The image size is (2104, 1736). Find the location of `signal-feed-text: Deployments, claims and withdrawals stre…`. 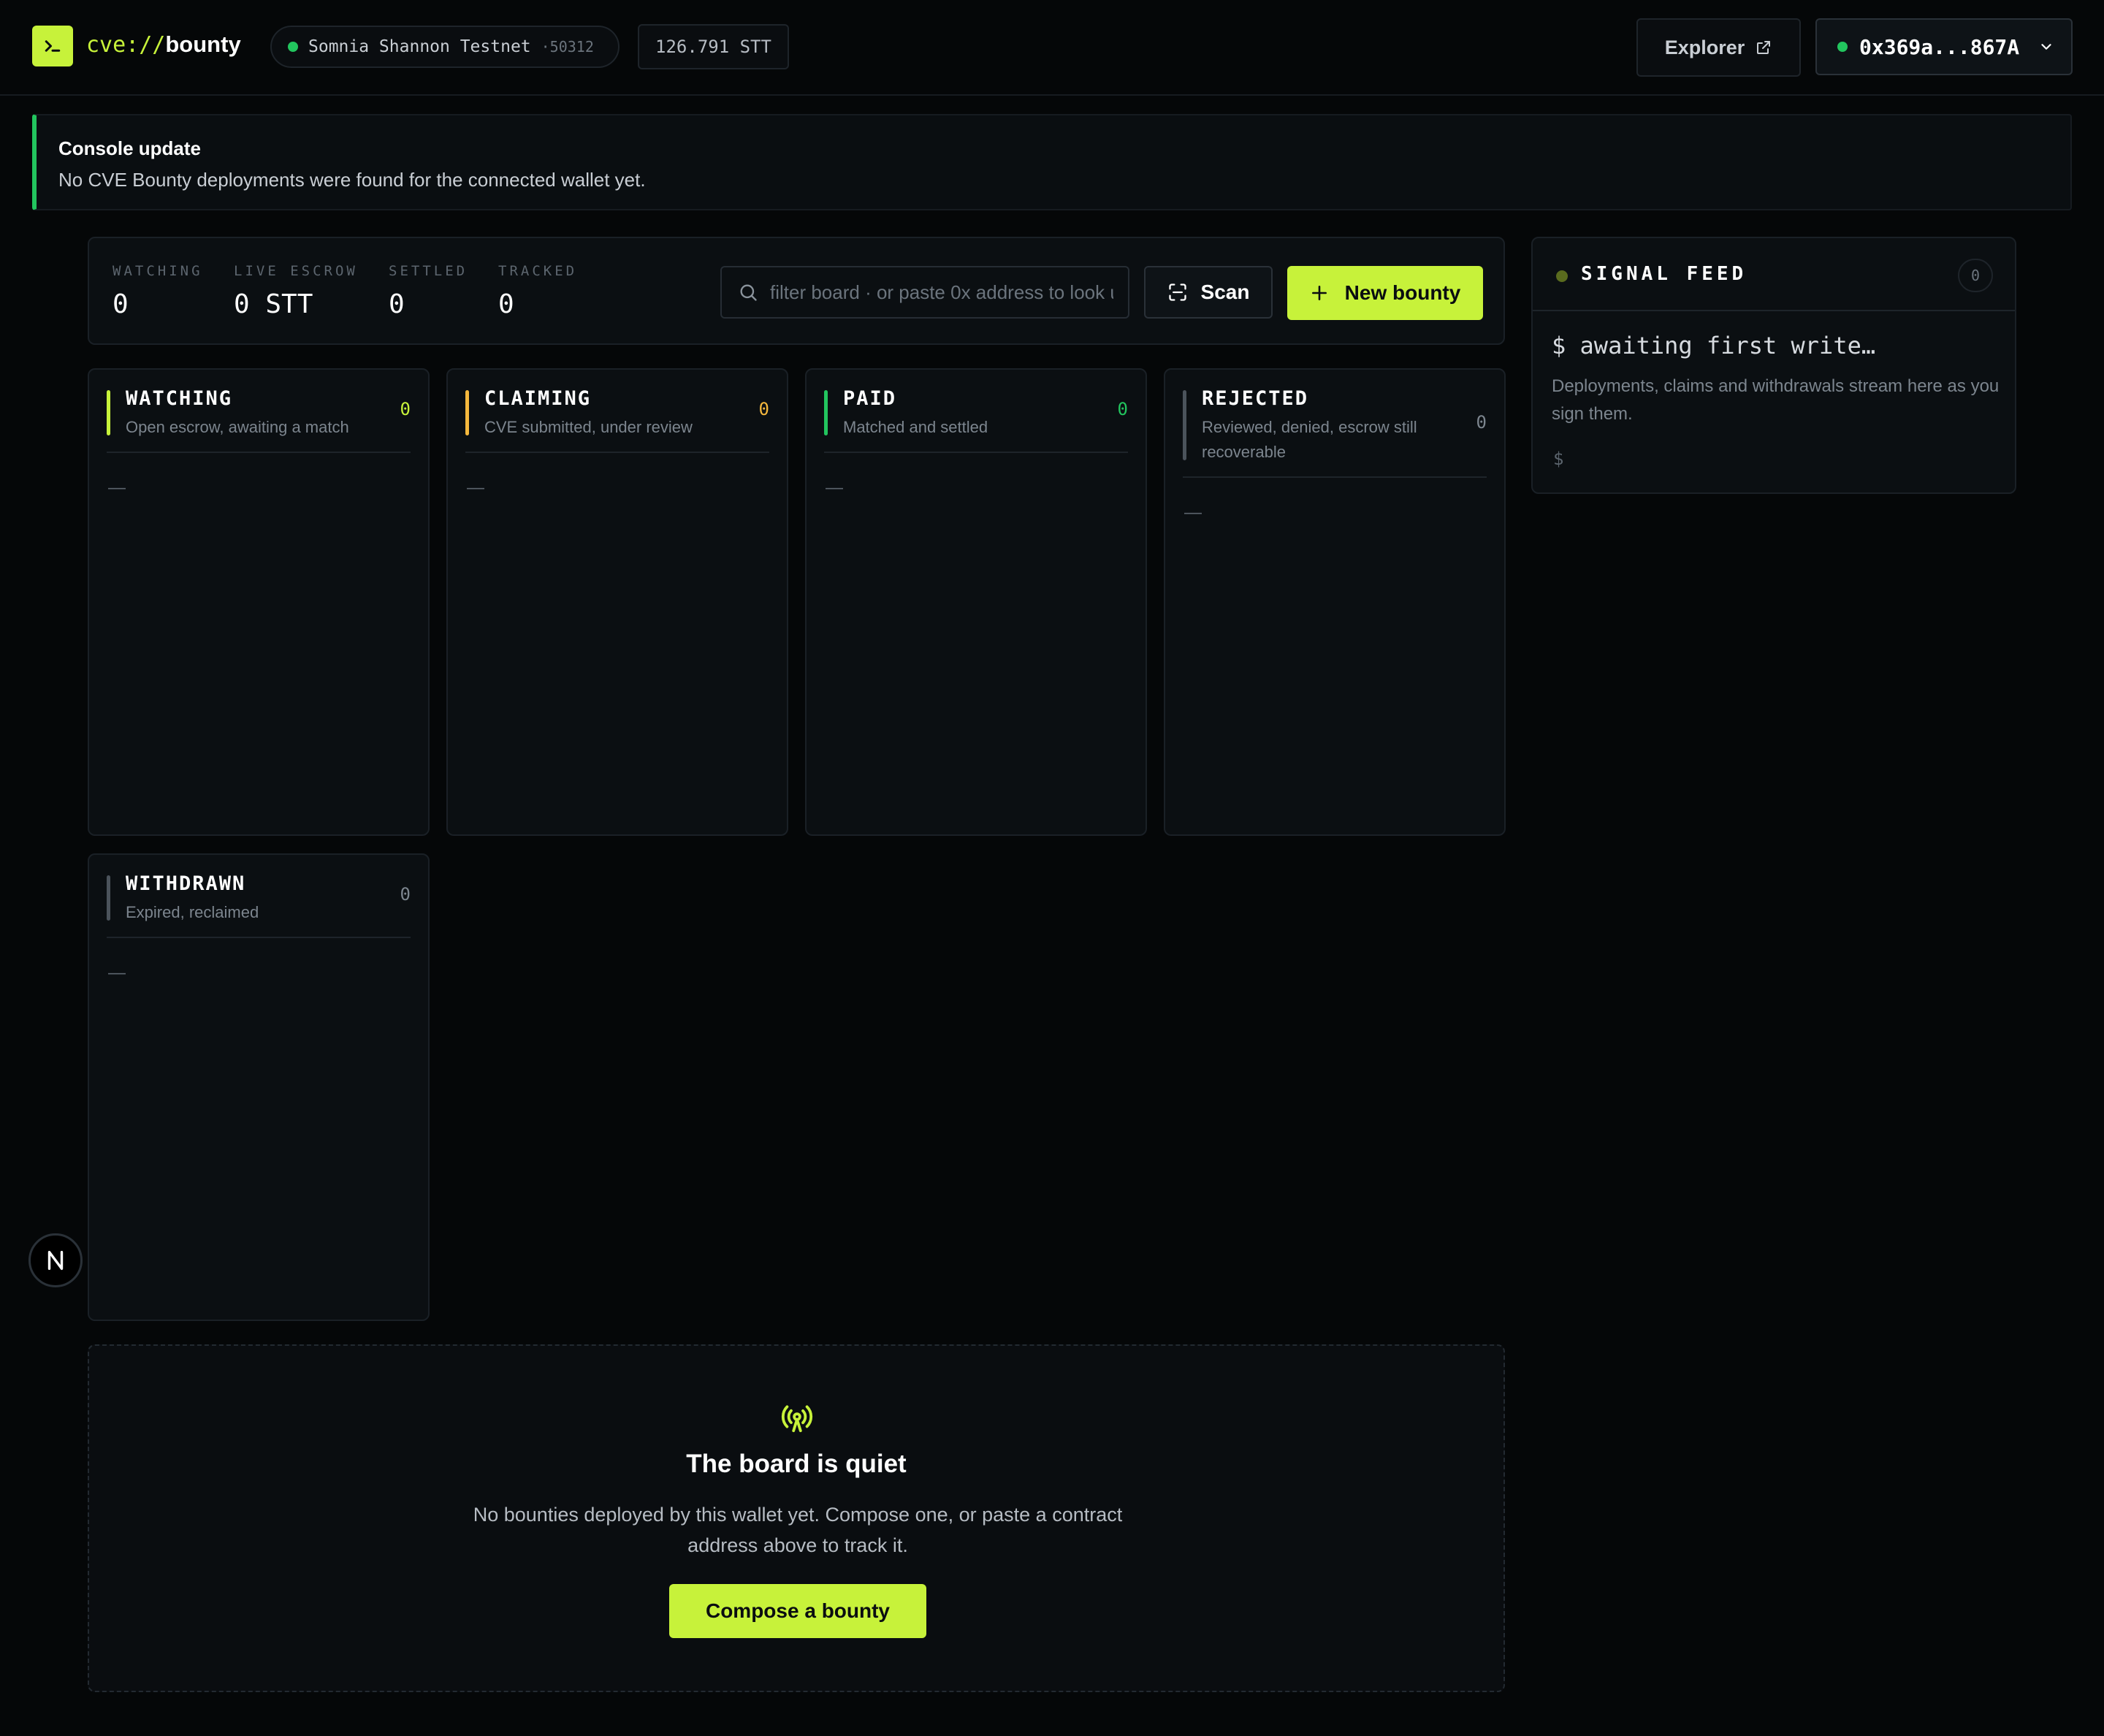

signal-feed-text: Deployments, claims and withdrawals stre… is located at coordinates (1776, 400).